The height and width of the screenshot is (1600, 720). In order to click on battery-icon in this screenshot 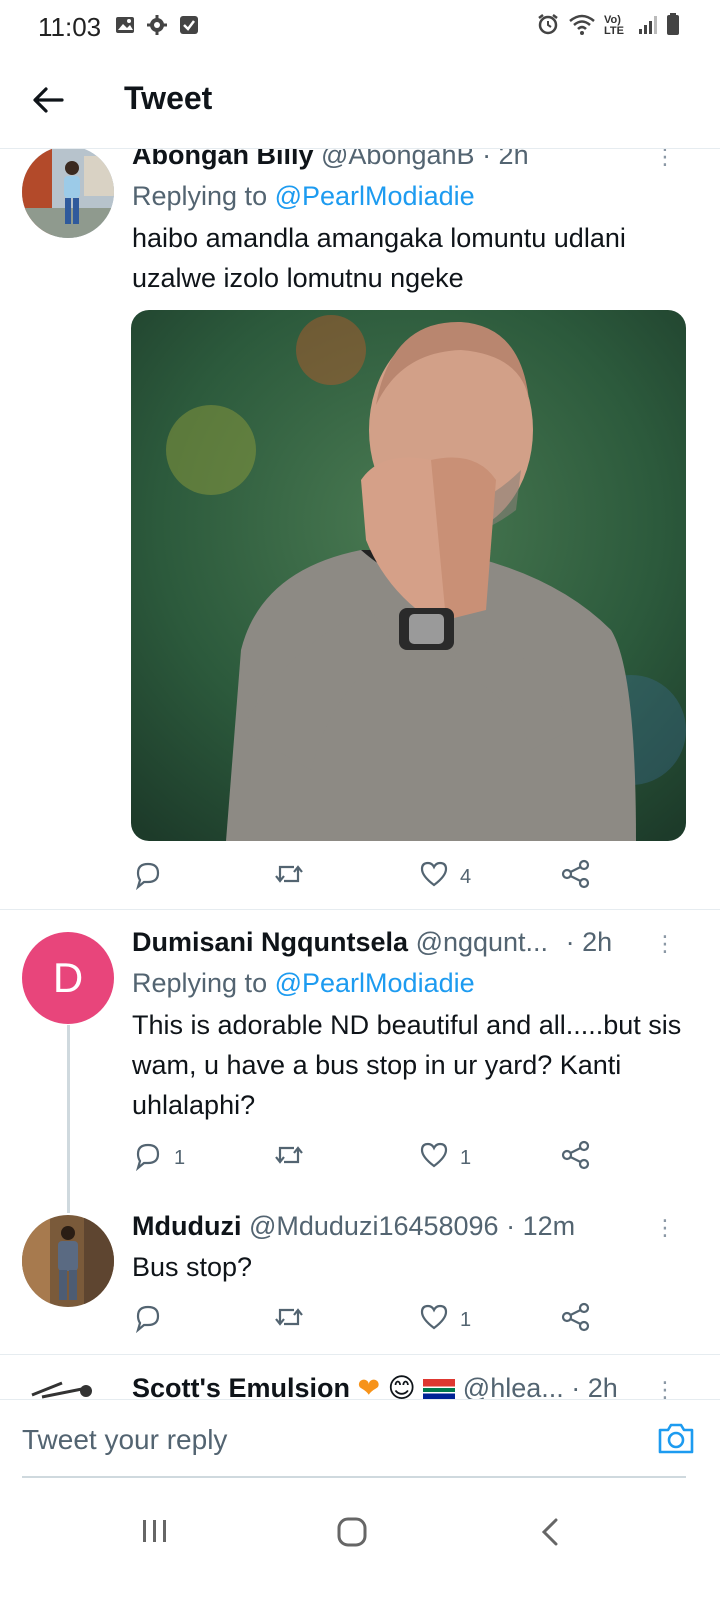, I will do `click(673, 25)`.